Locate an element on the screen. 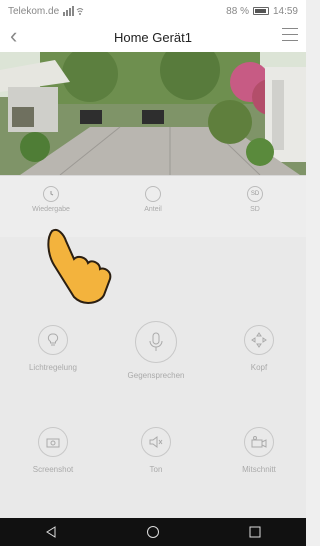 This screenshot has width=320, height=546. sd-button: SD SD is located at coordinates (255, 206).